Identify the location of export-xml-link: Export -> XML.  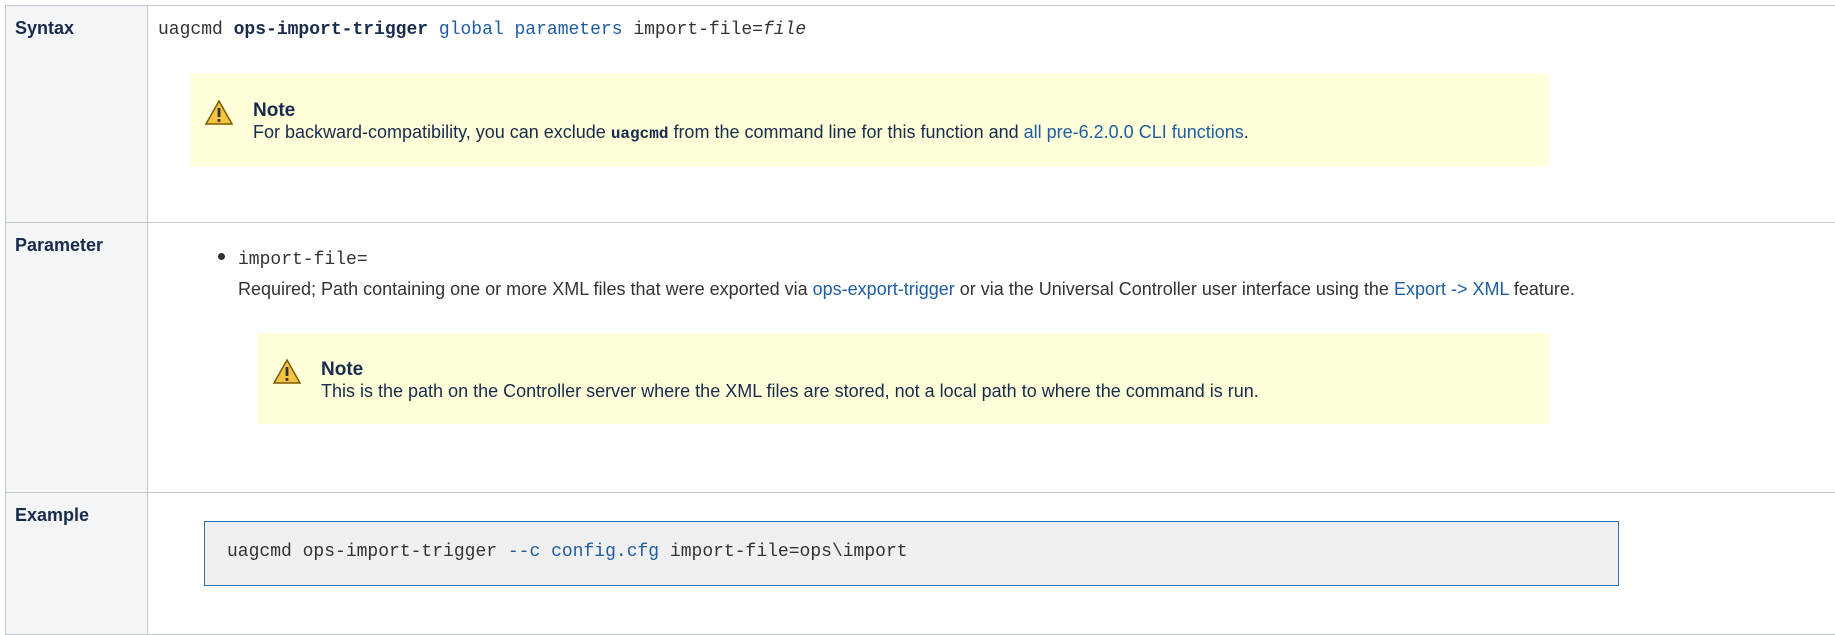
(1451, 289).